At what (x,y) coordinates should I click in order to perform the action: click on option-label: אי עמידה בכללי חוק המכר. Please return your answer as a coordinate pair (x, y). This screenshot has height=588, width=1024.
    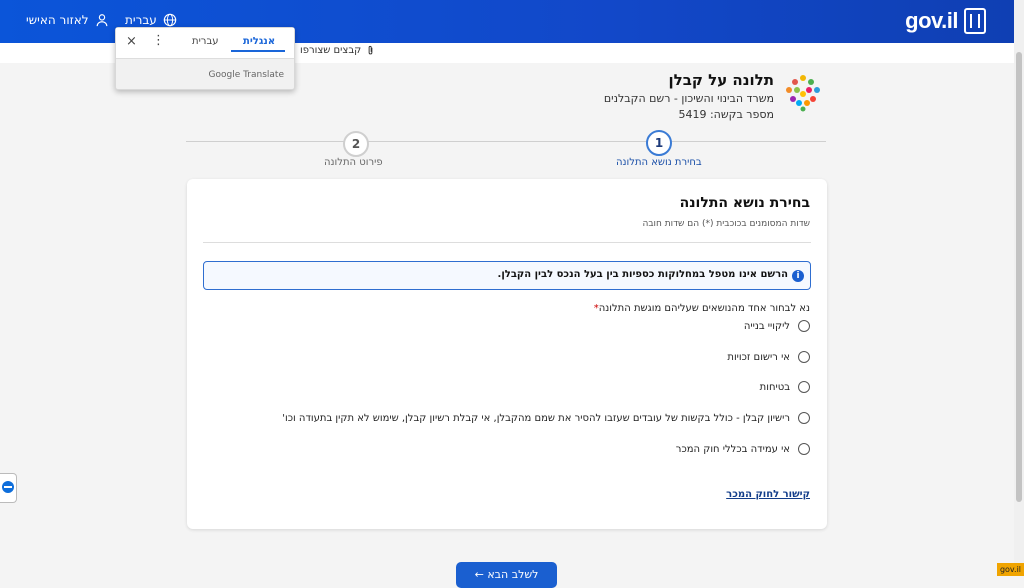
    Looking at the image, I should click on (732, 449).